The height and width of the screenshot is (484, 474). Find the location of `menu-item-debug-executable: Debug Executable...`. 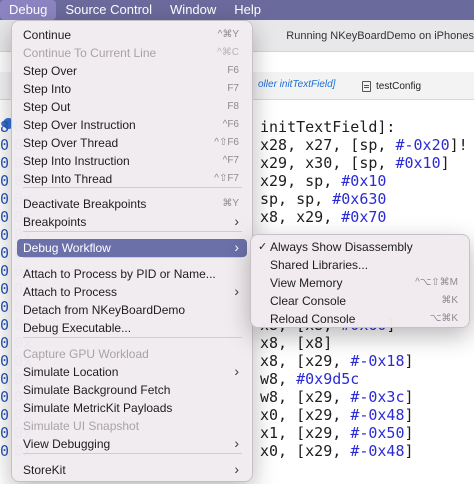

menu-item-debug-executable: Debug Executable... is located at coordinates (132, 328).